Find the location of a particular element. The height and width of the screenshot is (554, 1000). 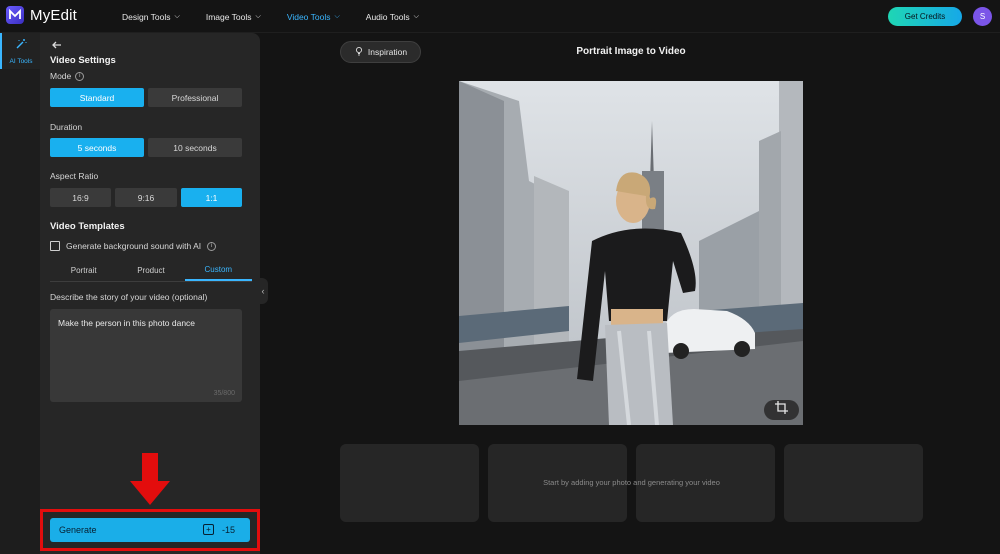

app-logo: MyEdit is located at coordinates (41, 15).